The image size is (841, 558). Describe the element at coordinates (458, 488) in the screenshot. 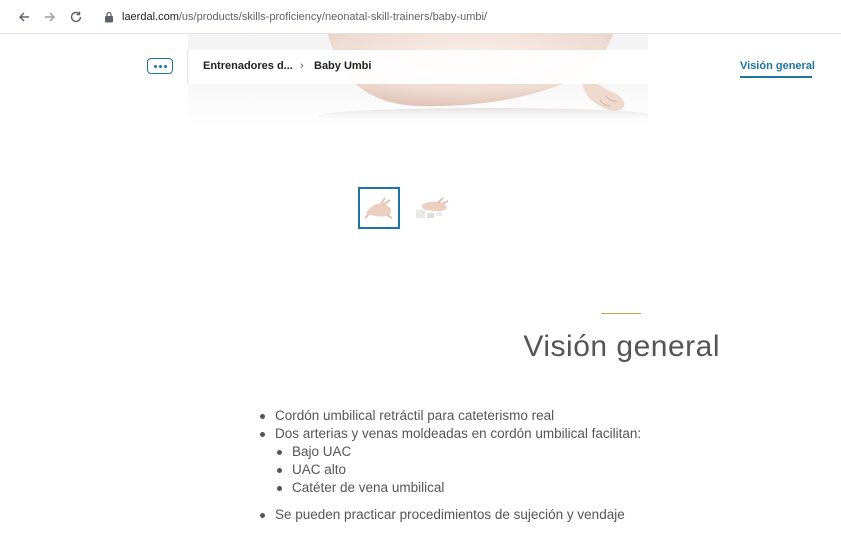

I see `sub-list-item: Catéter de vena umbilical` at that location.